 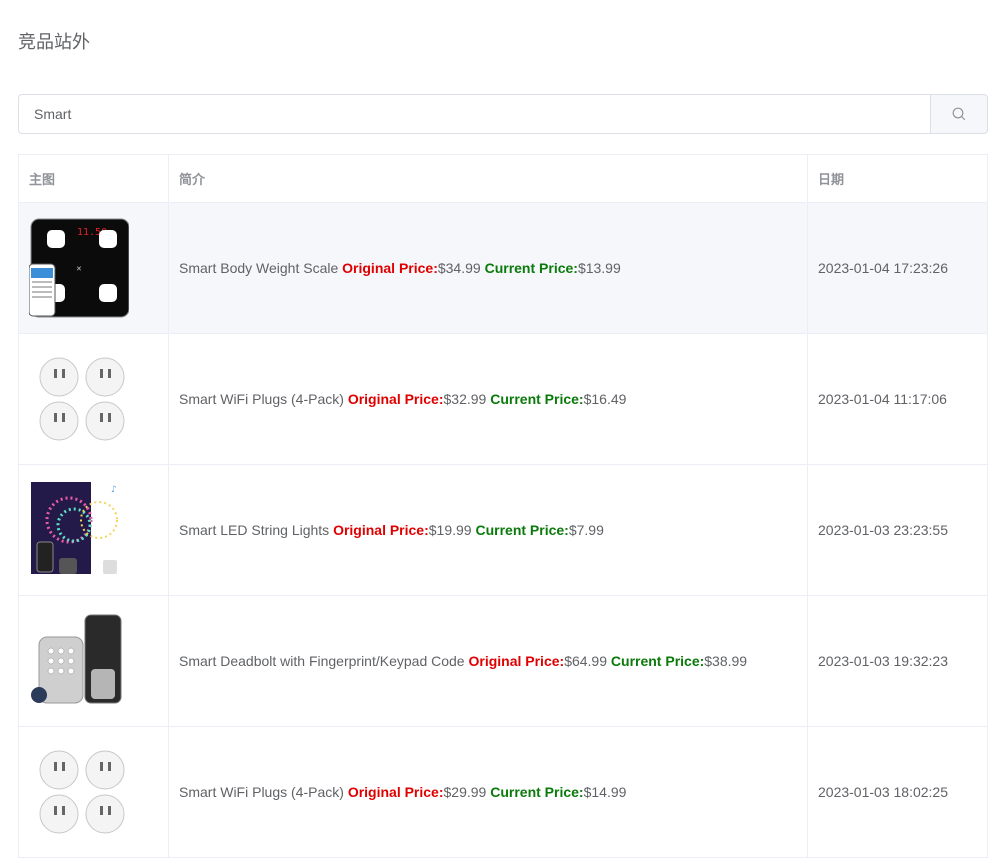 I want to click on current-price: $13.99, so click(x=599, y=268).